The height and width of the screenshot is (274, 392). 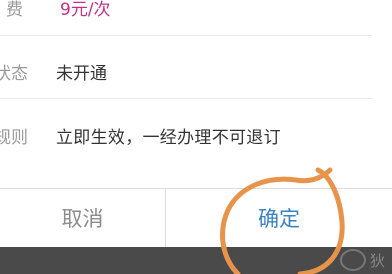 I want to click on confirm-button: 确定, so click(x=279, y=218).